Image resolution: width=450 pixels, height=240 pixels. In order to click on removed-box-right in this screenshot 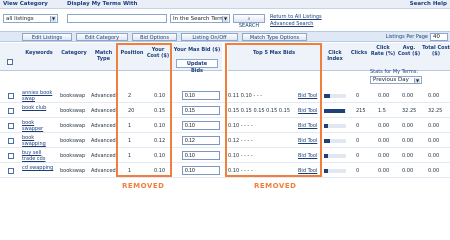, I will do `click(273, 110)`.